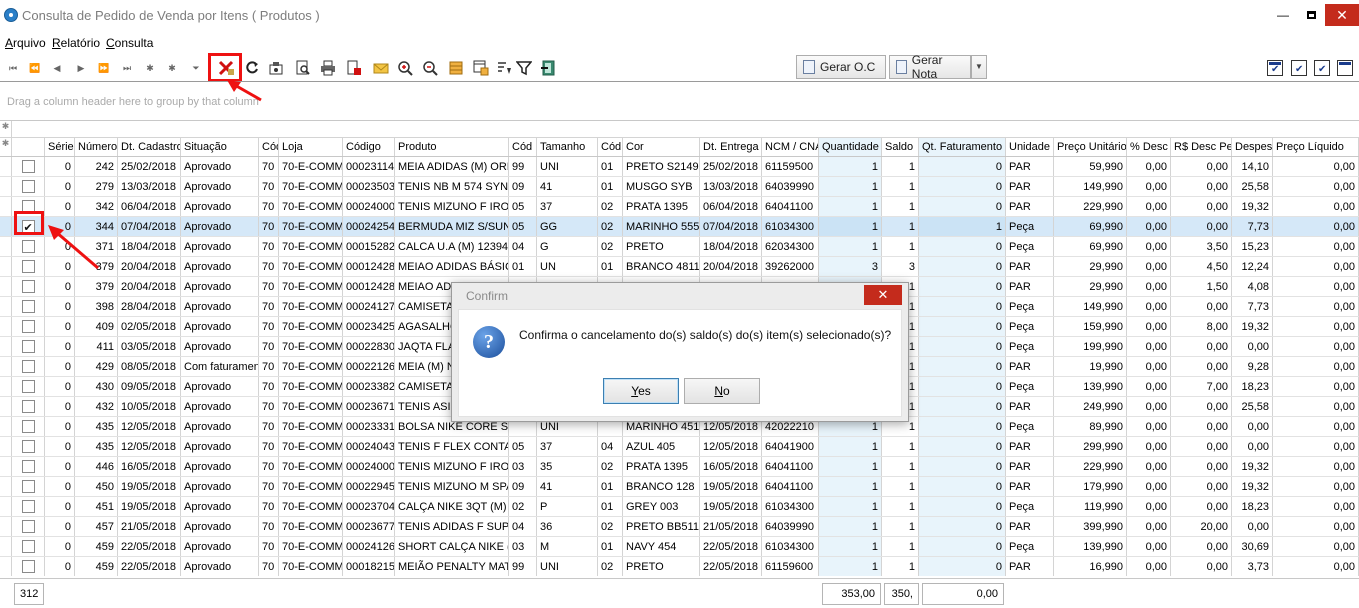 The image size is (1359, 608). Describe the element at coordinates (523, 147) in the screenshot. I see `column-header-cod-tamanho: Cód` at that location.